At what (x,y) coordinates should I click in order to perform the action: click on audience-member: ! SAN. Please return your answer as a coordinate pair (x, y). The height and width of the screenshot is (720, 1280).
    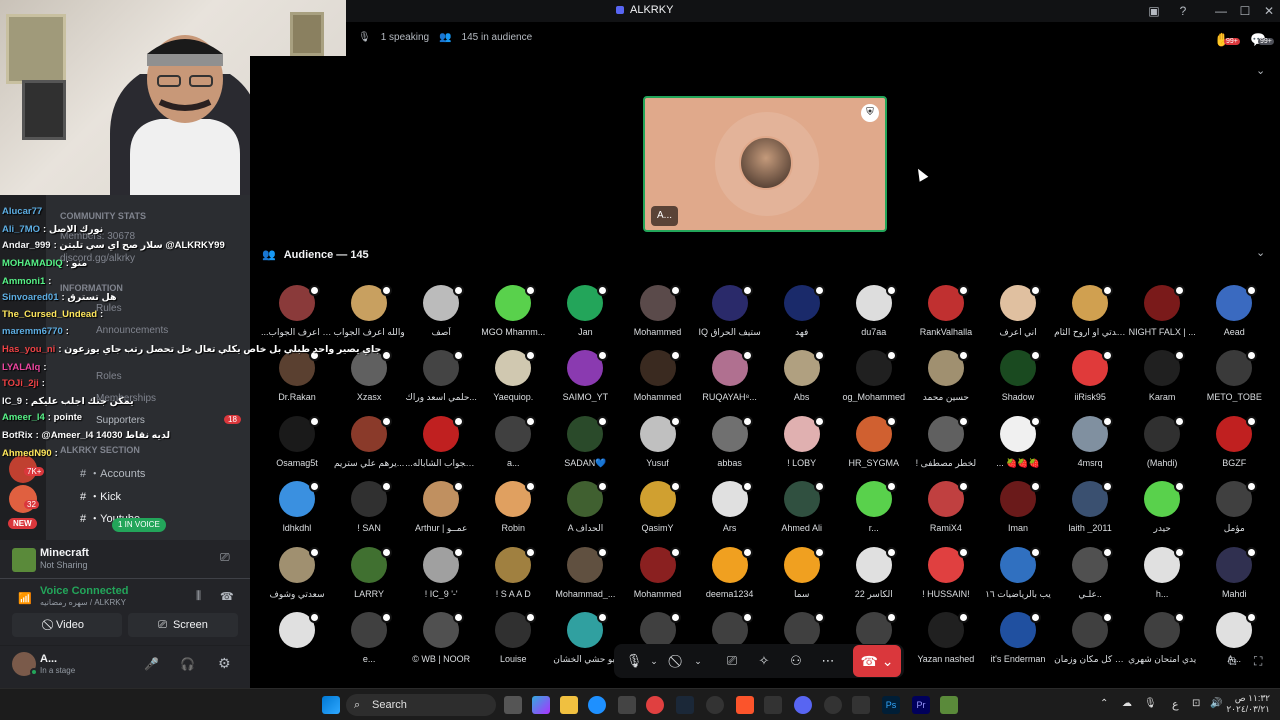
    Looking at the image, I should click on (369, 513).